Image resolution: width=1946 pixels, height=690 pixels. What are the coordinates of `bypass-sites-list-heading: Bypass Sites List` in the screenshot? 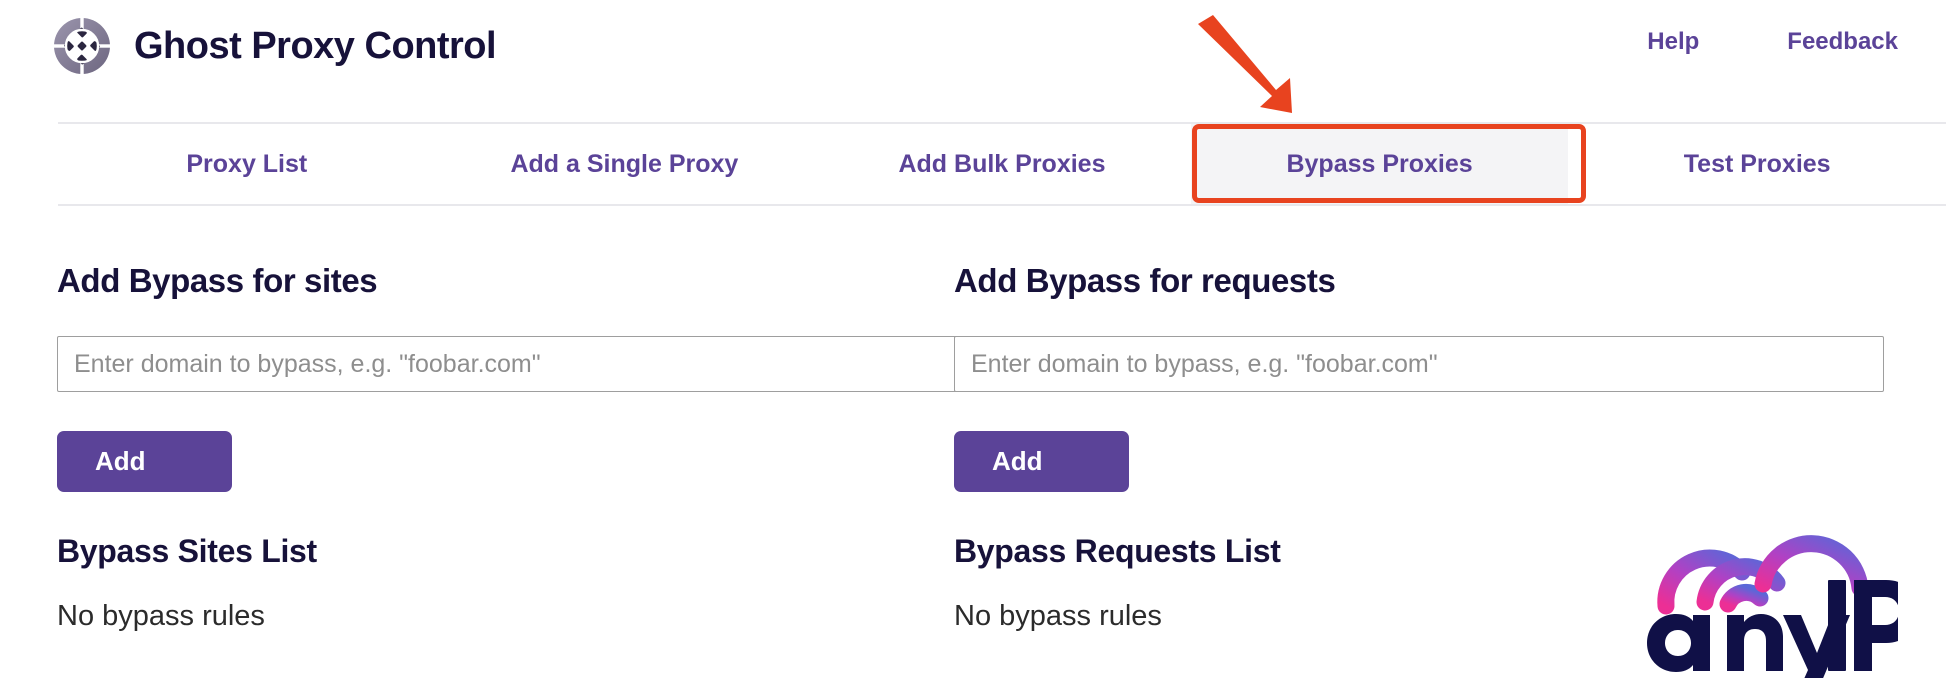 It's located at (187, 551).